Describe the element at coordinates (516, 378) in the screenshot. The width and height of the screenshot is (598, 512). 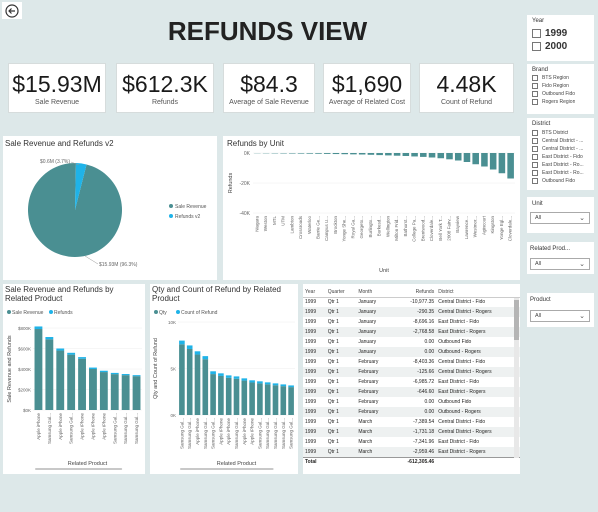
I see `table-scrollbar` at that location.